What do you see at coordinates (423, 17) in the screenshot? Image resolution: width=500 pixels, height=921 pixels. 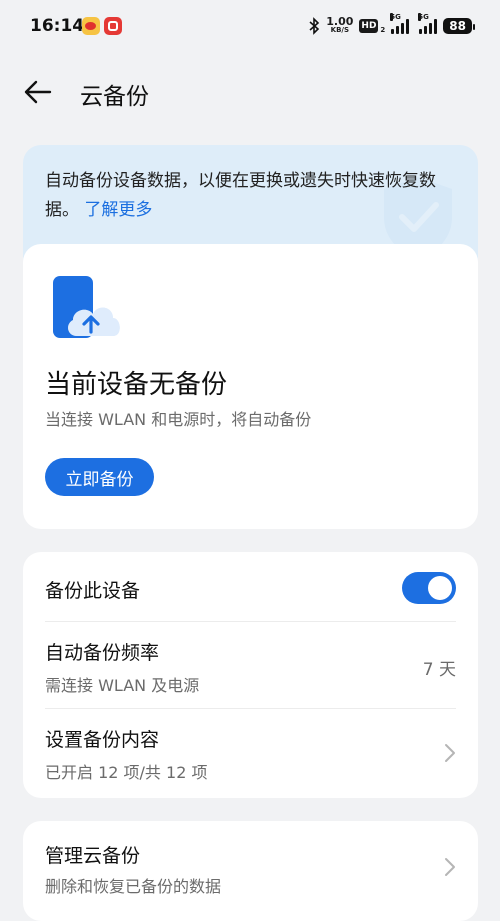 I see `network-type-label-2: 5G` at bounding box center [423, 17].